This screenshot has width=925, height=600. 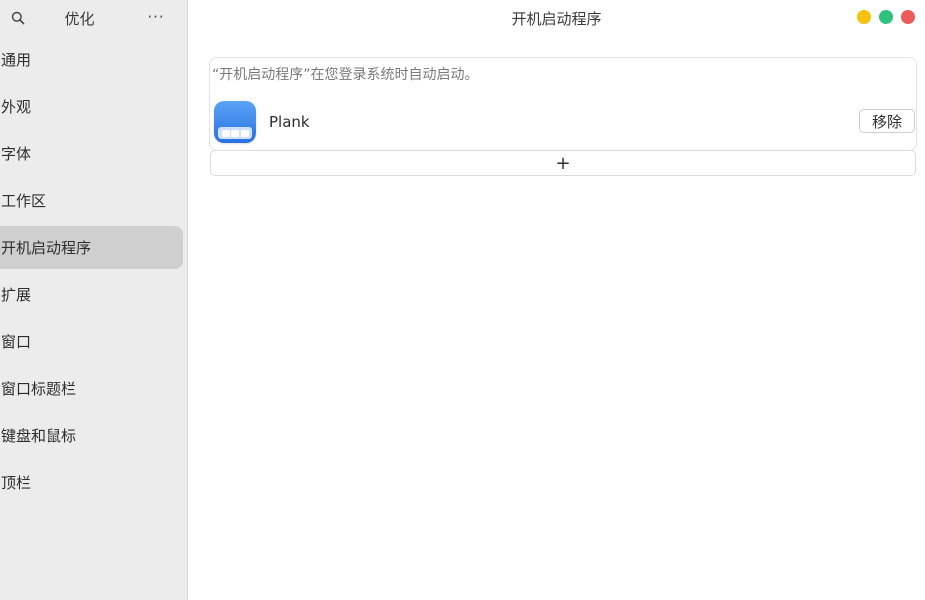 I want to click on close-button, so click(x=908, y=17).